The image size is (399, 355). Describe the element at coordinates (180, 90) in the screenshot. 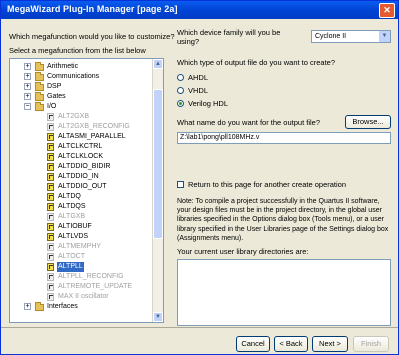

I see `radio-vhdl` at that location.